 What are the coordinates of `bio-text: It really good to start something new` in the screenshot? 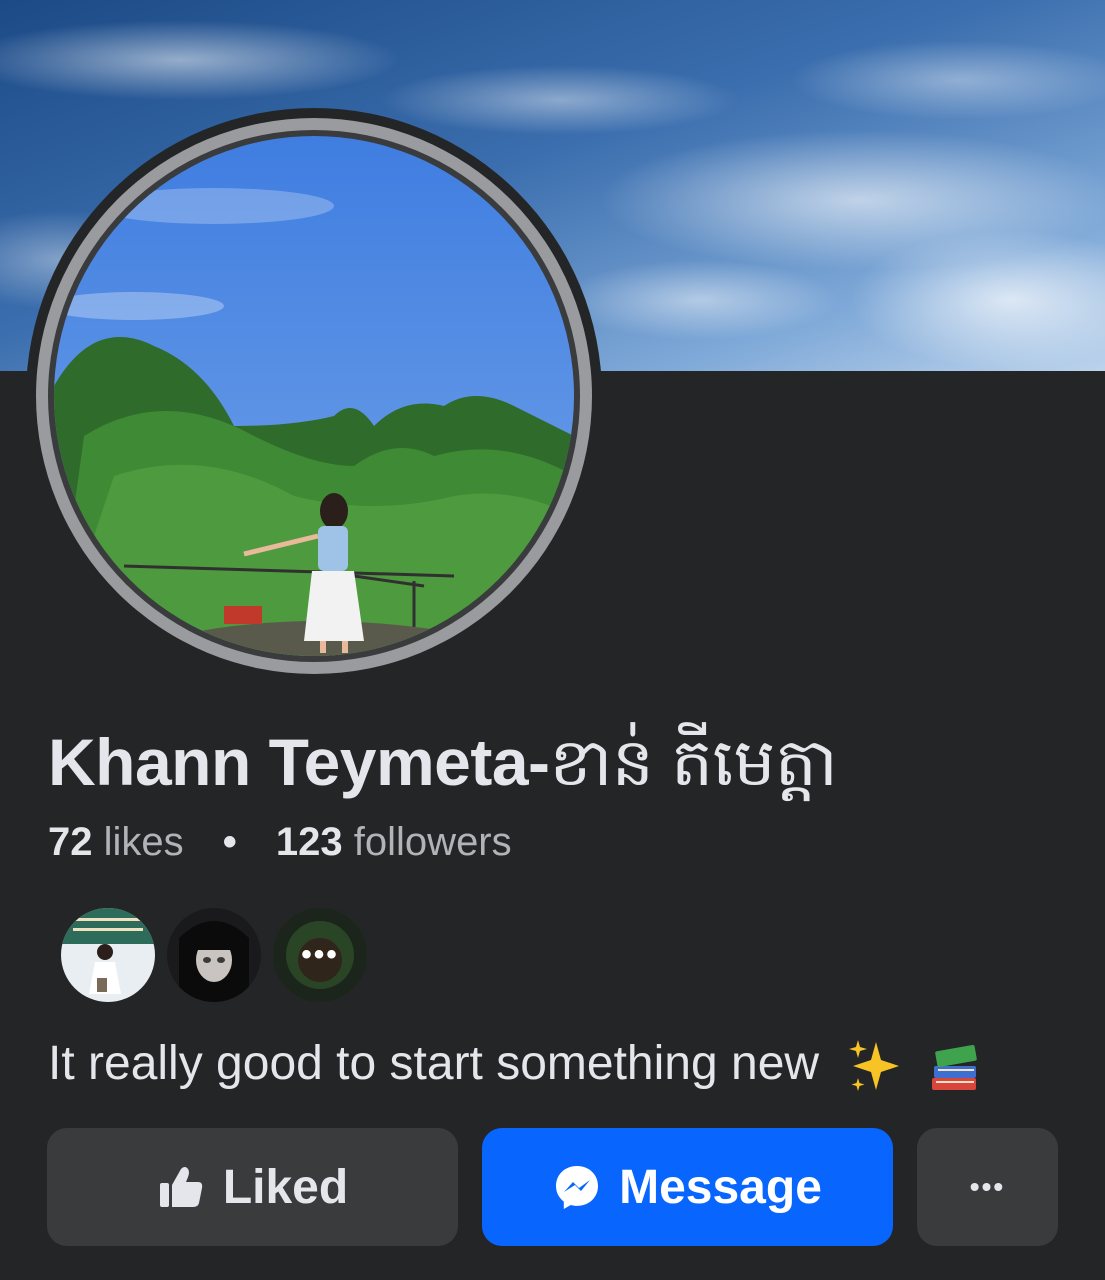 It's located at (434, 1063).